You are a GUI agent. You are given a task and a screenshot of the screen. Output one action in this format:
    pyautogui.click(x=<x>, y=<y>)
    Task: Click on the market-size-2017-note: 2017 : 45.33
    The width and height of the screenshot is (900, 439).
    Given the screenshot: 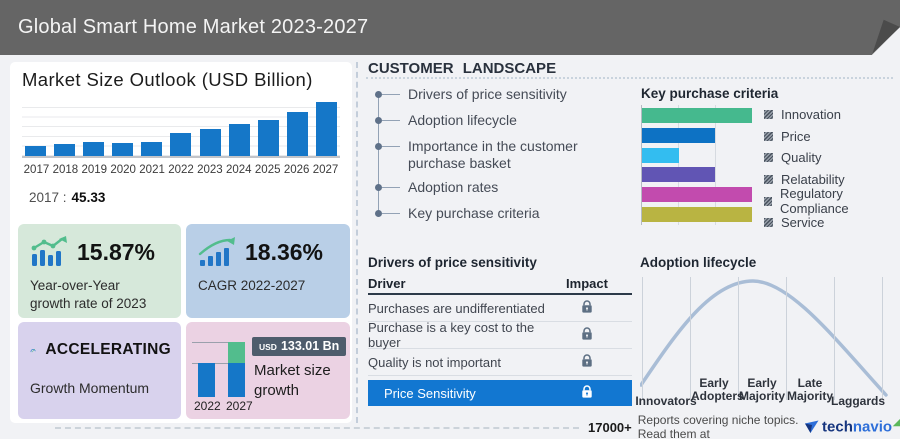 What is the action you would take?
    pyautogui.click(x=67, y=197)
    